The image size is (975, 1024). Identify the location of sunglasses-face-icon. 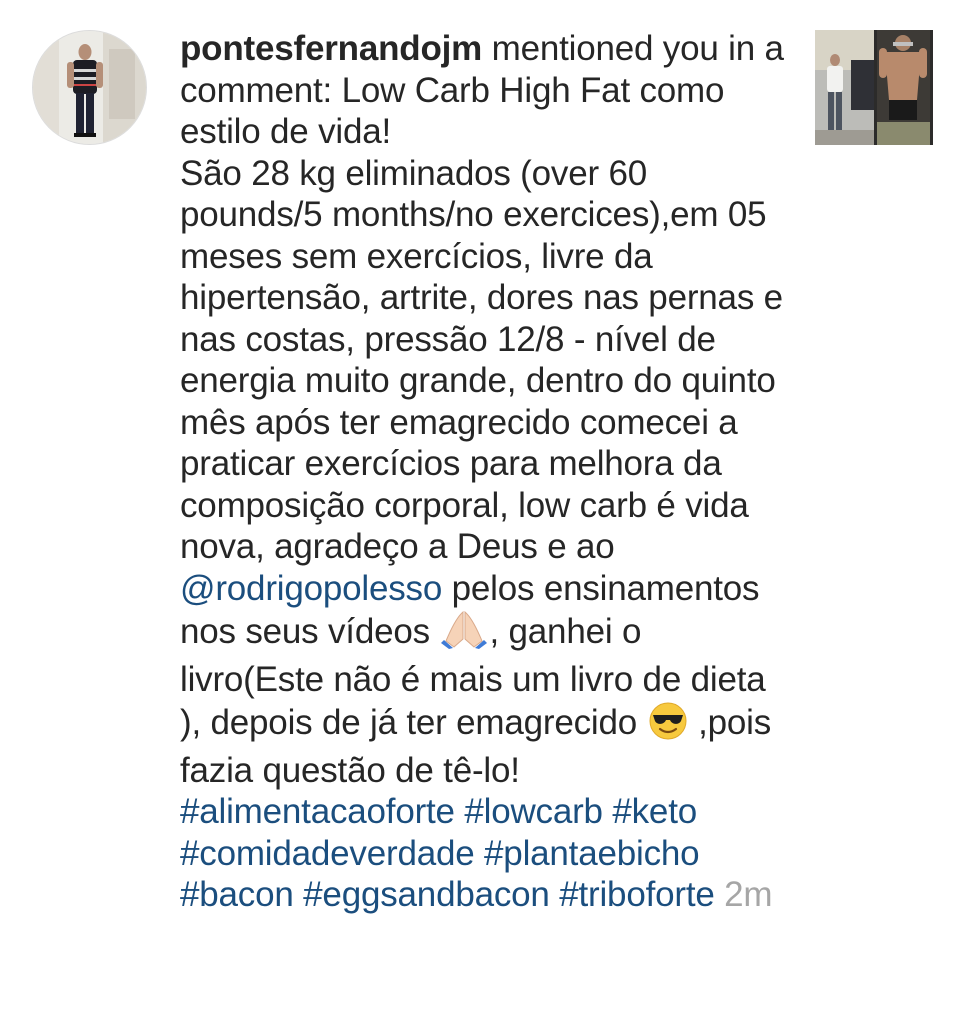
(668, 725).